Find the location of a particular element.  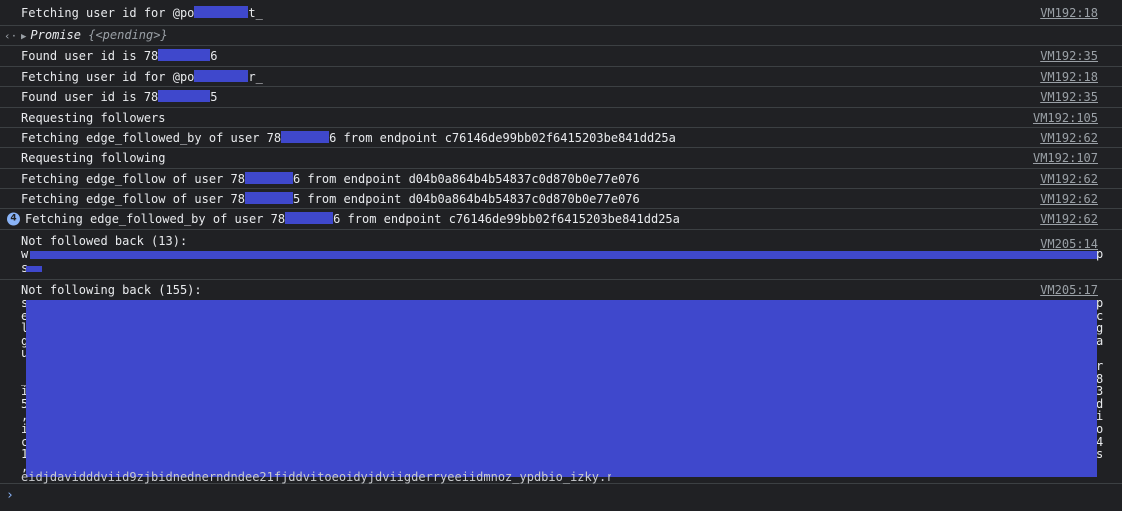

repeat-count-badge: 4 is located at coordinates (13, 219).